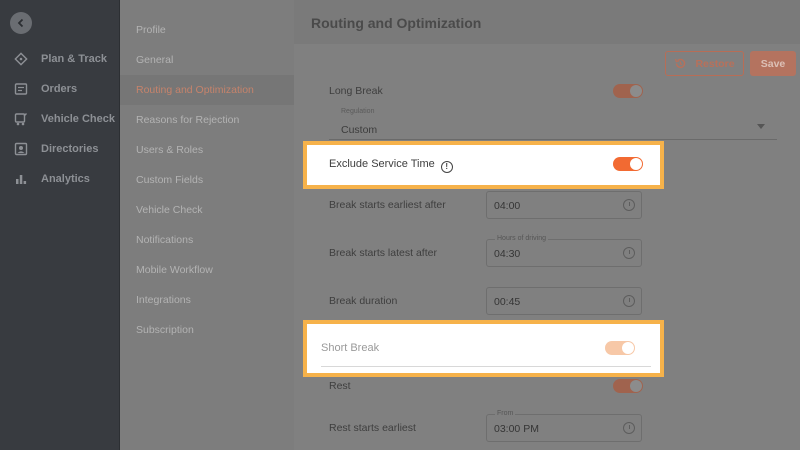  What do you see at coordinates (207, 240) in the screenshot?
I see `menu-item-notifications: Notifications` at bounding box center [207, 240].